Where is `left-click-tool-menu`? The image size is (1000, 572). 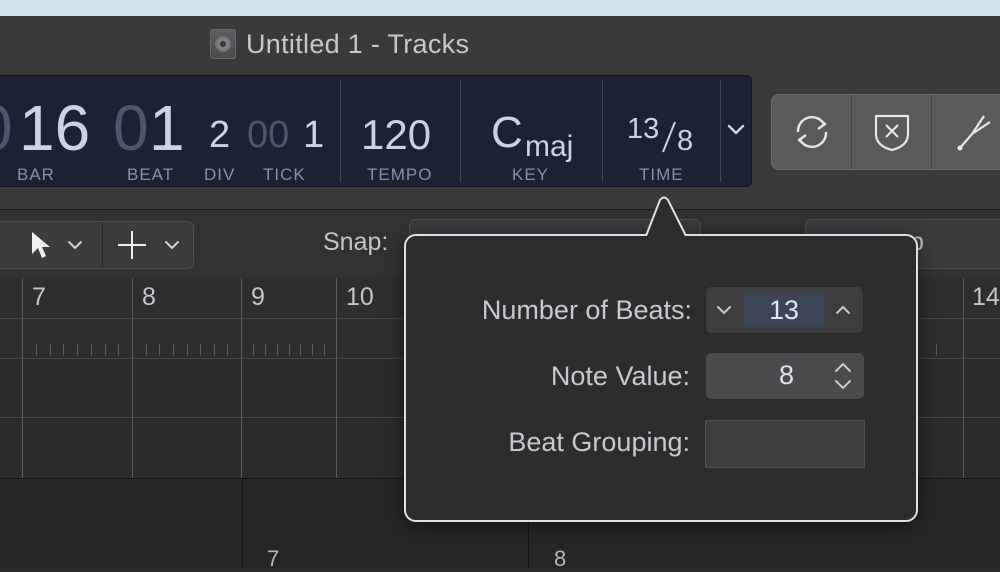
left-click-tool-menu is located at coordinates (51, 245).